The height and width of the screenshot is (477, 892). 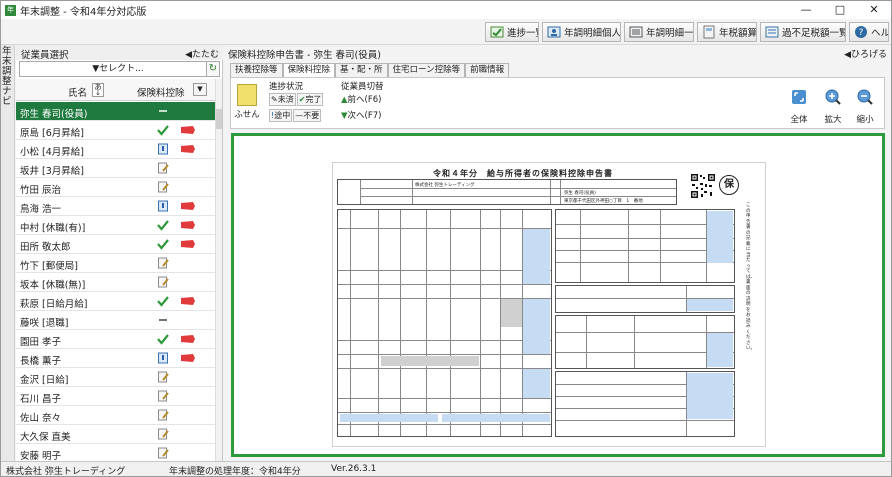 What do you see at coordinates (879, 33) in the screenshot?
I see `help-label: ヘルプ` at bounding box center [879, 33].